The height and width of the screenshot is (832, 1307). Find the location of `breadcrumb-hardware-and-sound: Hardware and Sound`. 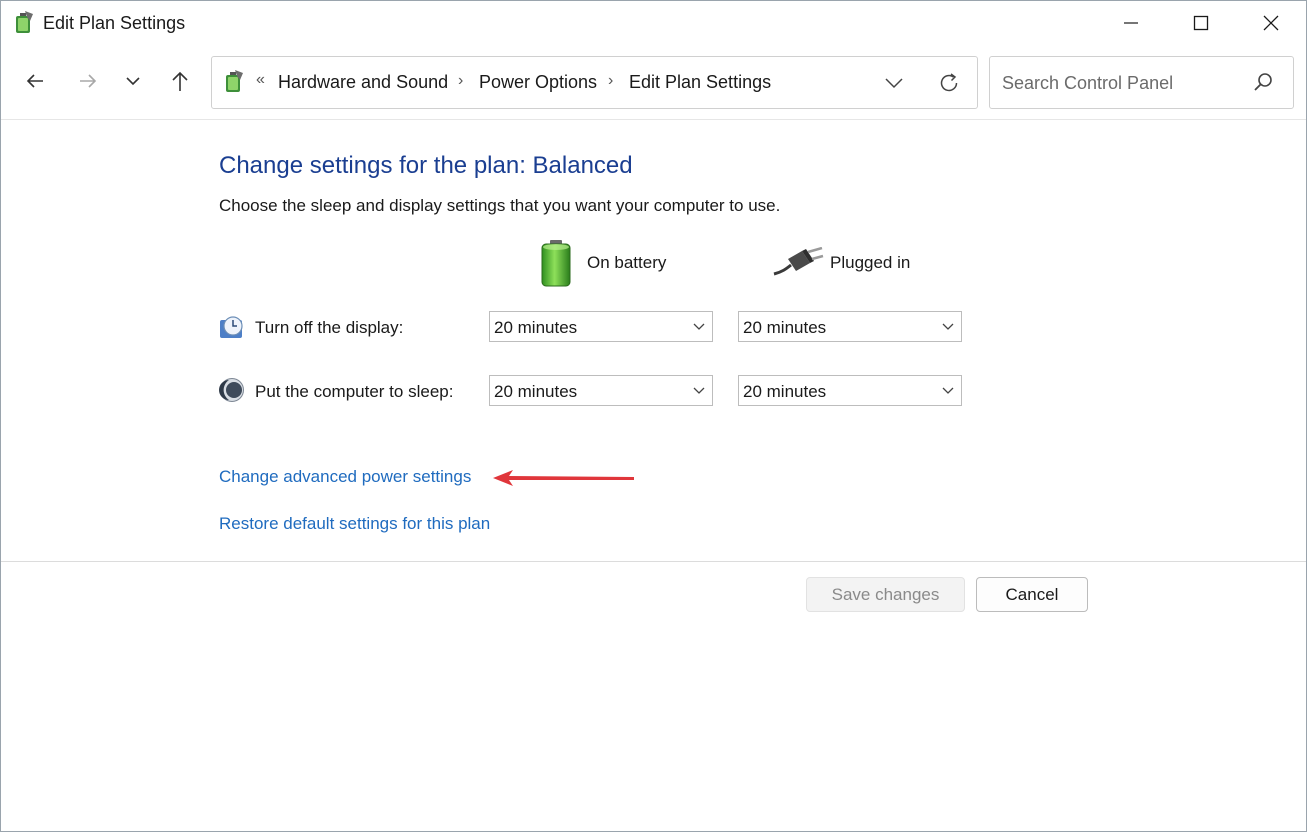

breadcrumb-hardware-and-sound: Hardware and Sound is located at coordinates (363, 82).